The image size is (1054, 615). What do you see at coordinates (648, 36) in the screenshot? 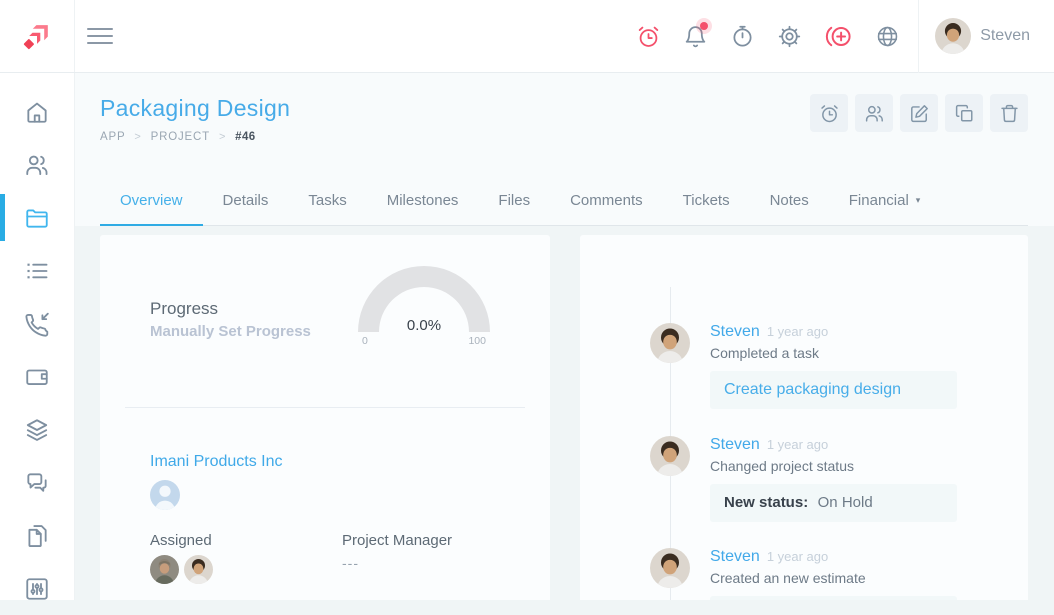
I see `reminders-alarm-icon` at bounding box center [648, 36].